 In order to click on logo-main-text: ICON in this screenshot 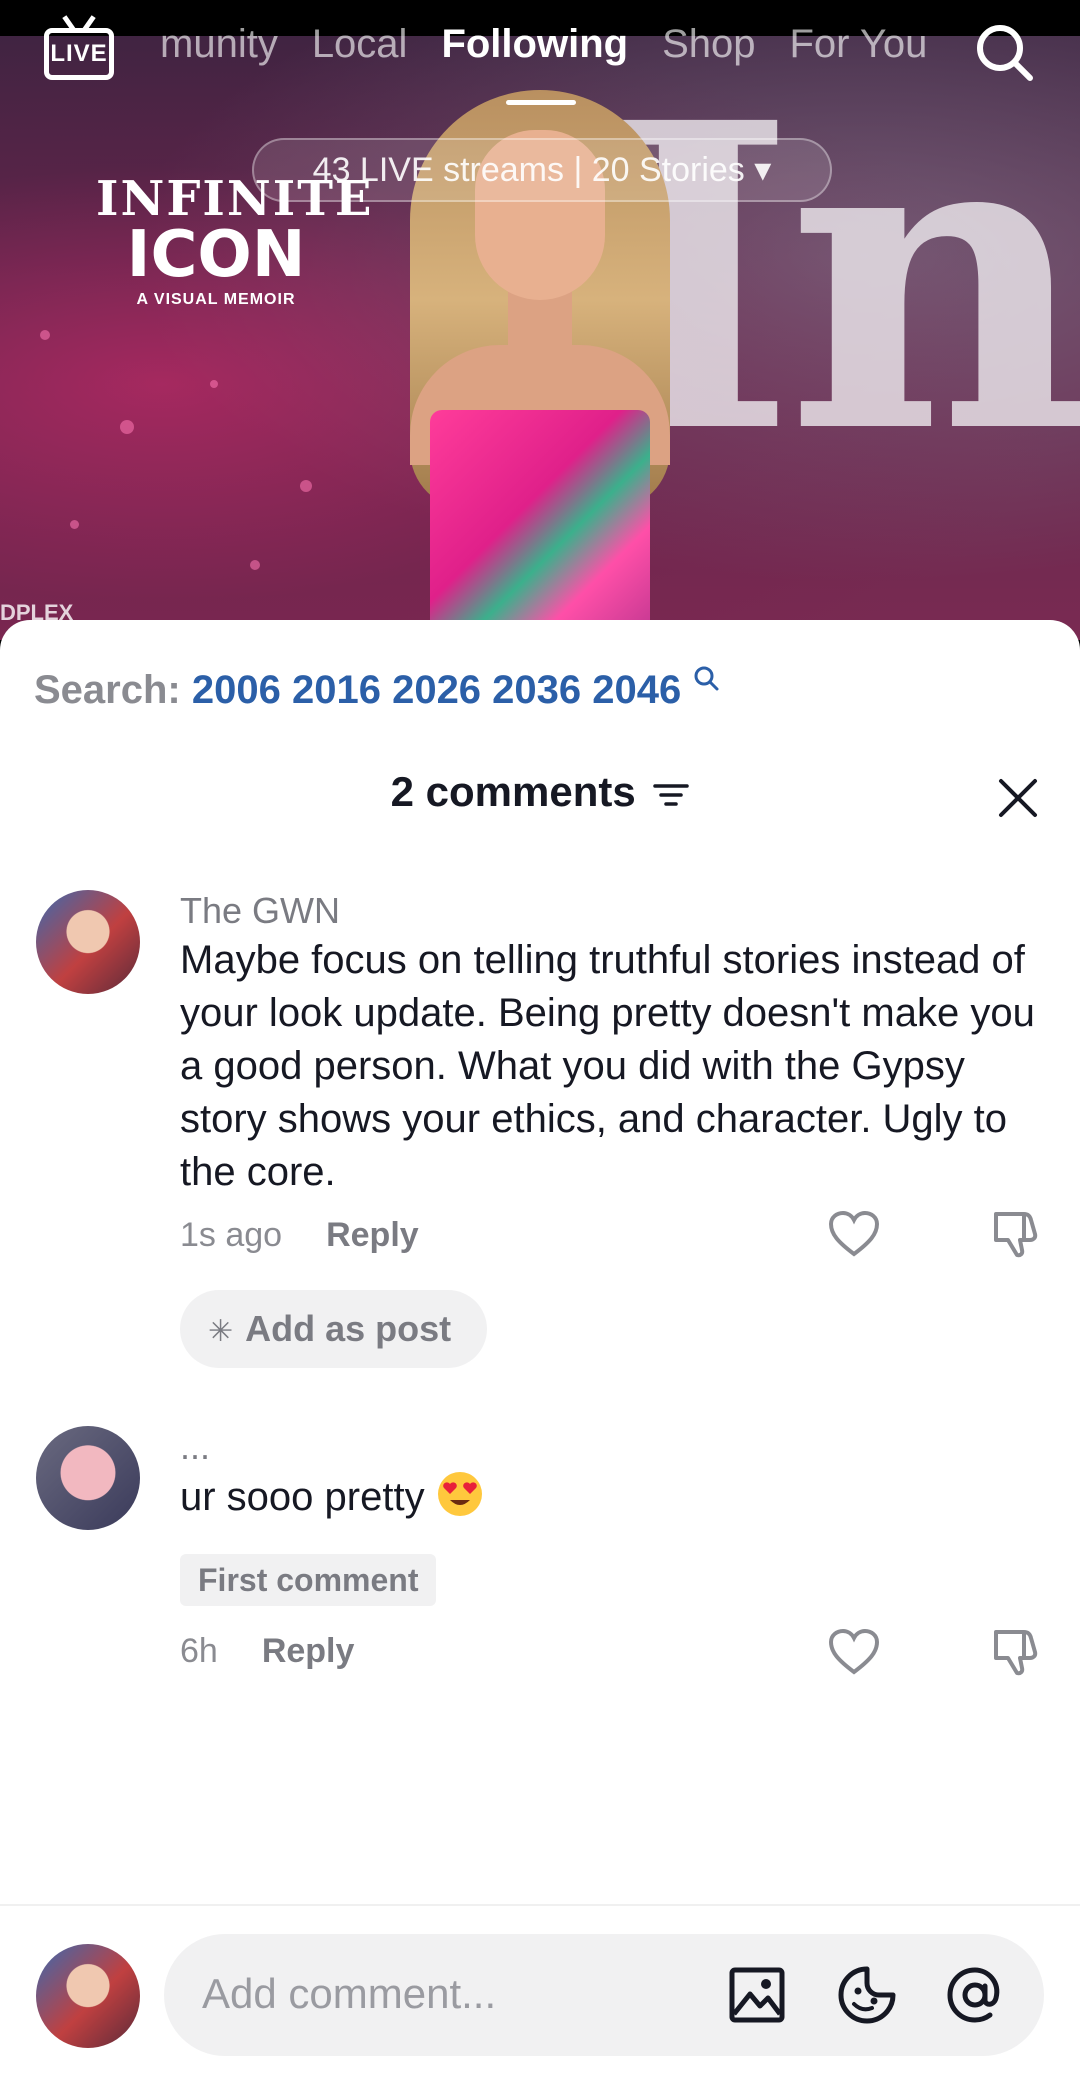, I will do `click(216, 255)`.